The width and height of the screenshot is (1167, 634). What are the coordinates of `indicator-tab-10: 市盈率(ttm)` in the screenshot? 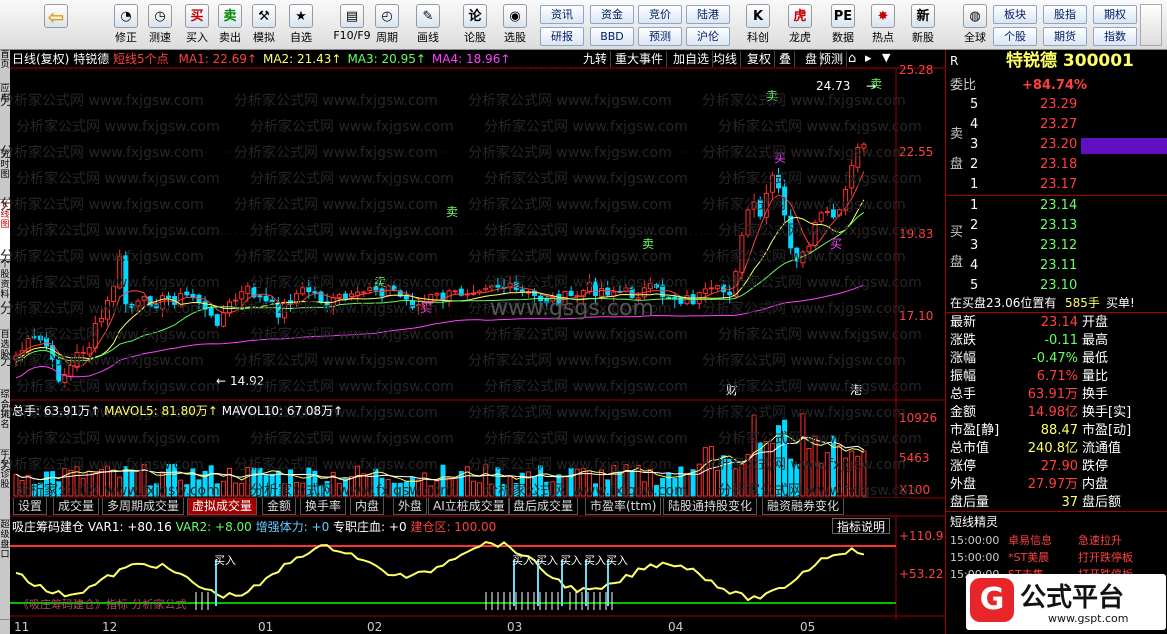 It's located at (623, 506).